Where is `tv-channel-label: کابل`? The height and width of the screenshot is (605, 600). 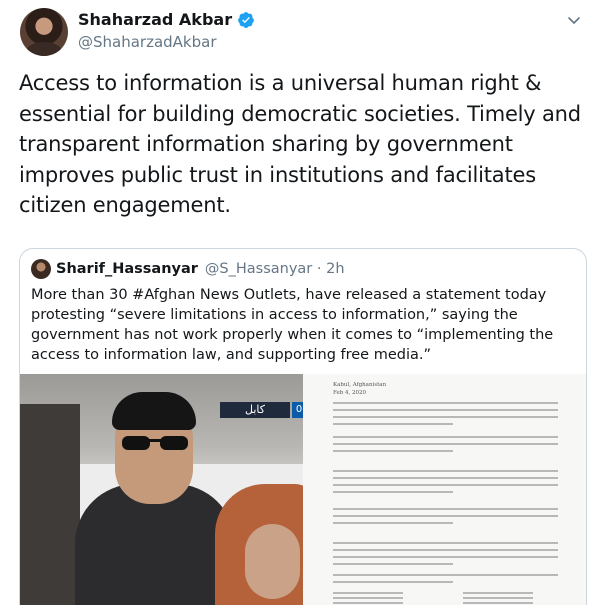 tv-channel-label: کابل is located at coordinates (255, 410).